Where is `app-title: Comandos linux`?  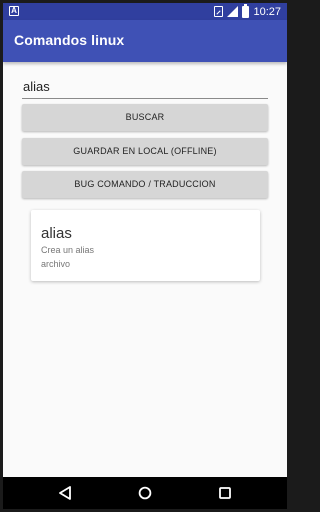 app-title: Comandos linux is located at coordinates (69, 40).